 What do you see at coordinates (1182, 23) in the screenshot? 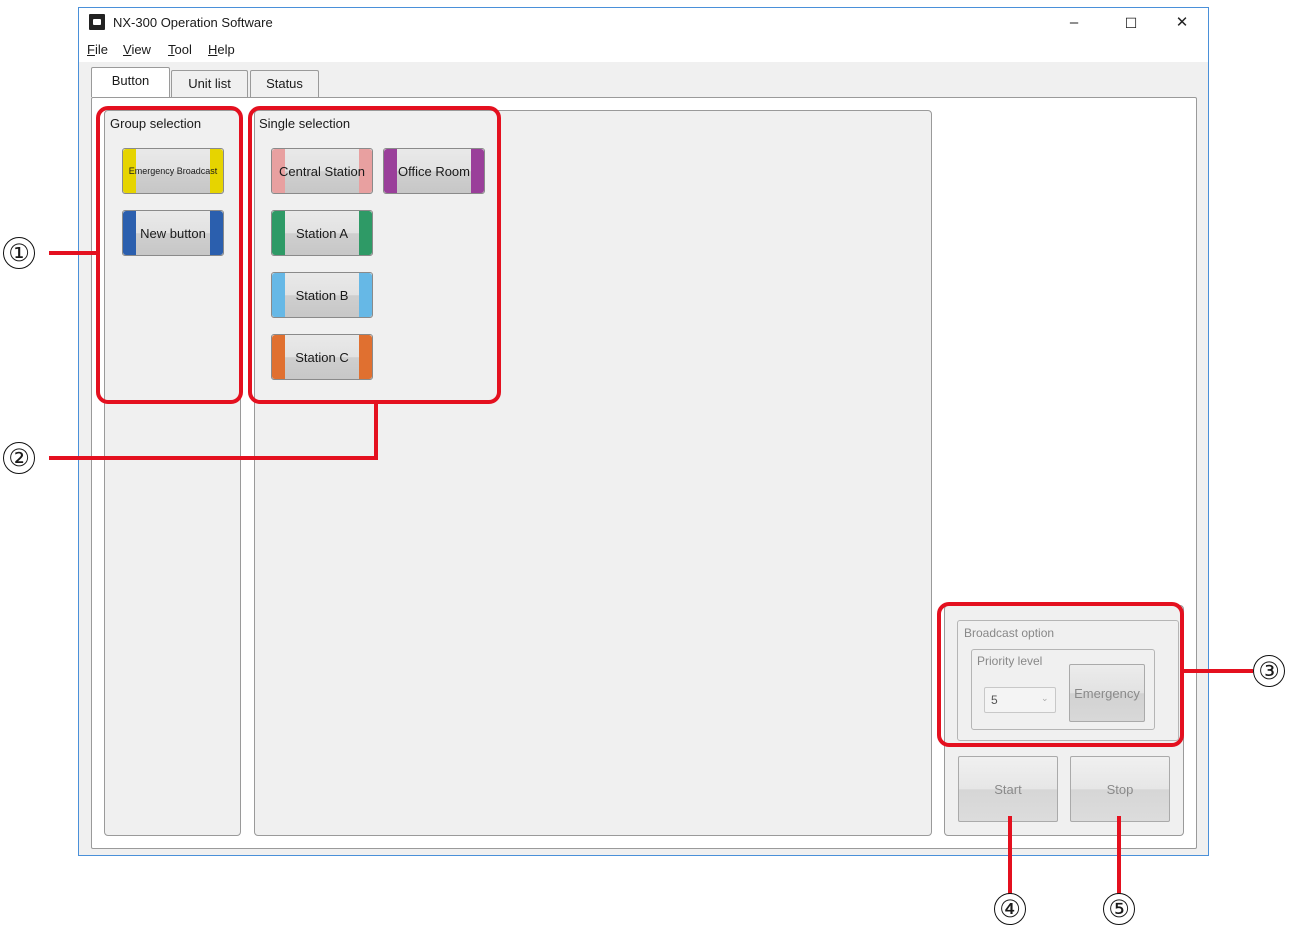
I see `close-button: ✕` at bounding box center [1182, 23].